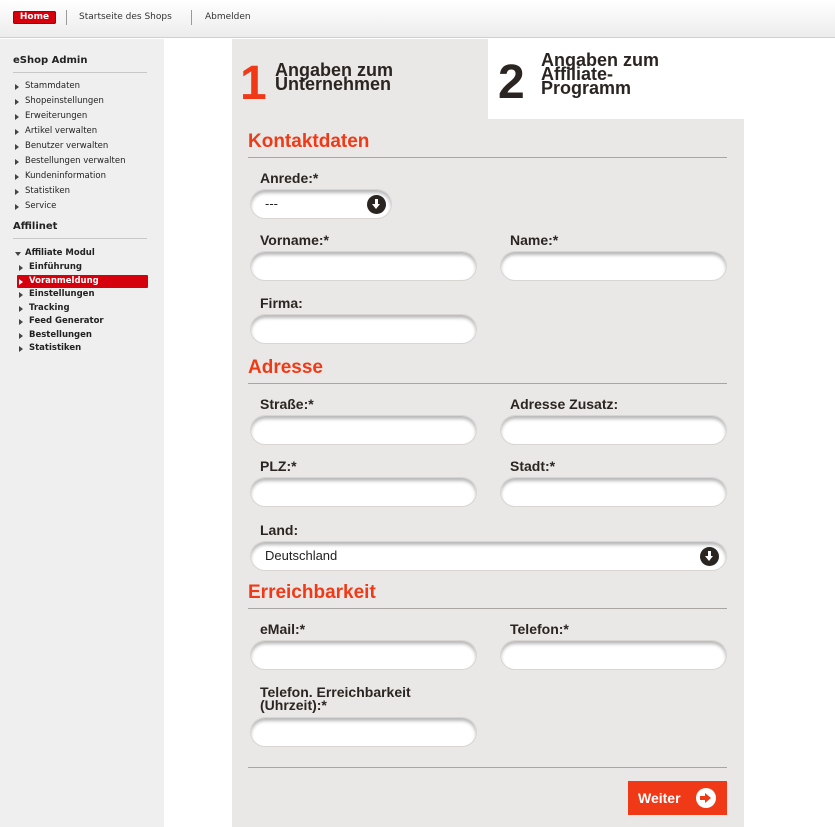 The width and height of the screenshot is (835, 827). I want to click on sidebar-item-feed-generator: Feed Generator, so click(82, 322).